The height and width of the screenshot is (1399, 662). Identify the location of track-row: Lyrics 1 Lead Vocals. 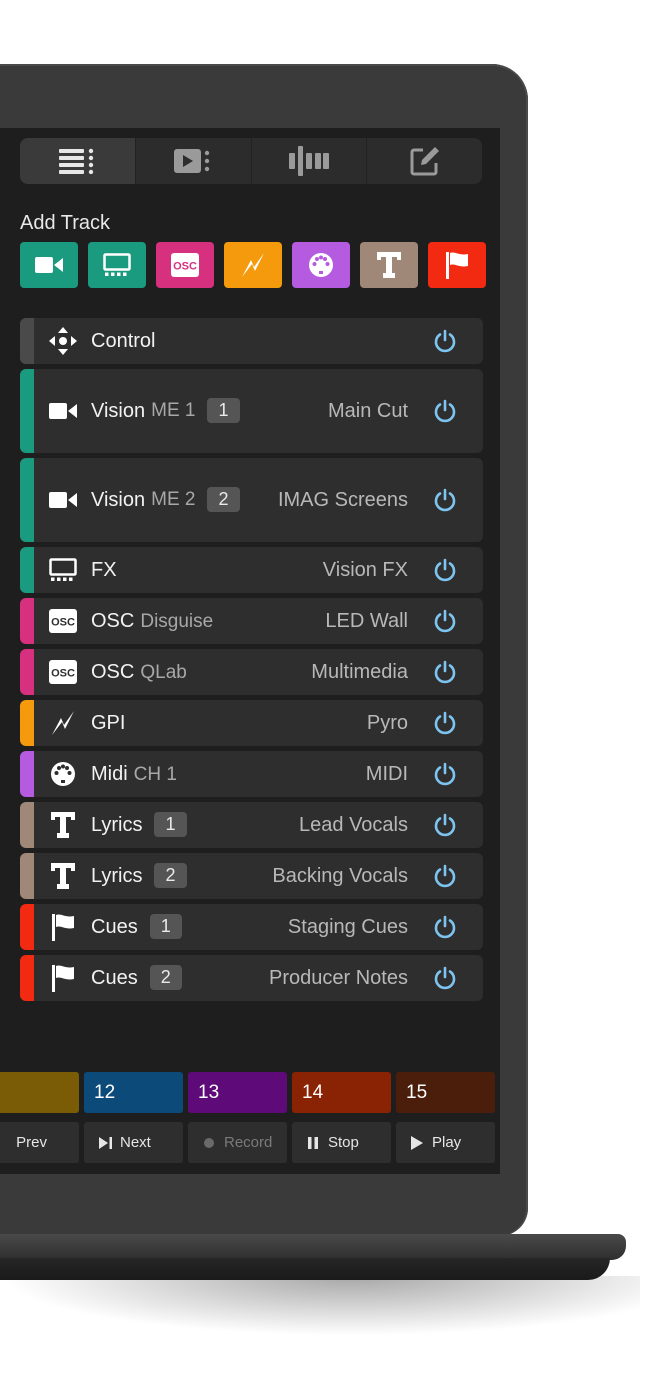
(251, 825).